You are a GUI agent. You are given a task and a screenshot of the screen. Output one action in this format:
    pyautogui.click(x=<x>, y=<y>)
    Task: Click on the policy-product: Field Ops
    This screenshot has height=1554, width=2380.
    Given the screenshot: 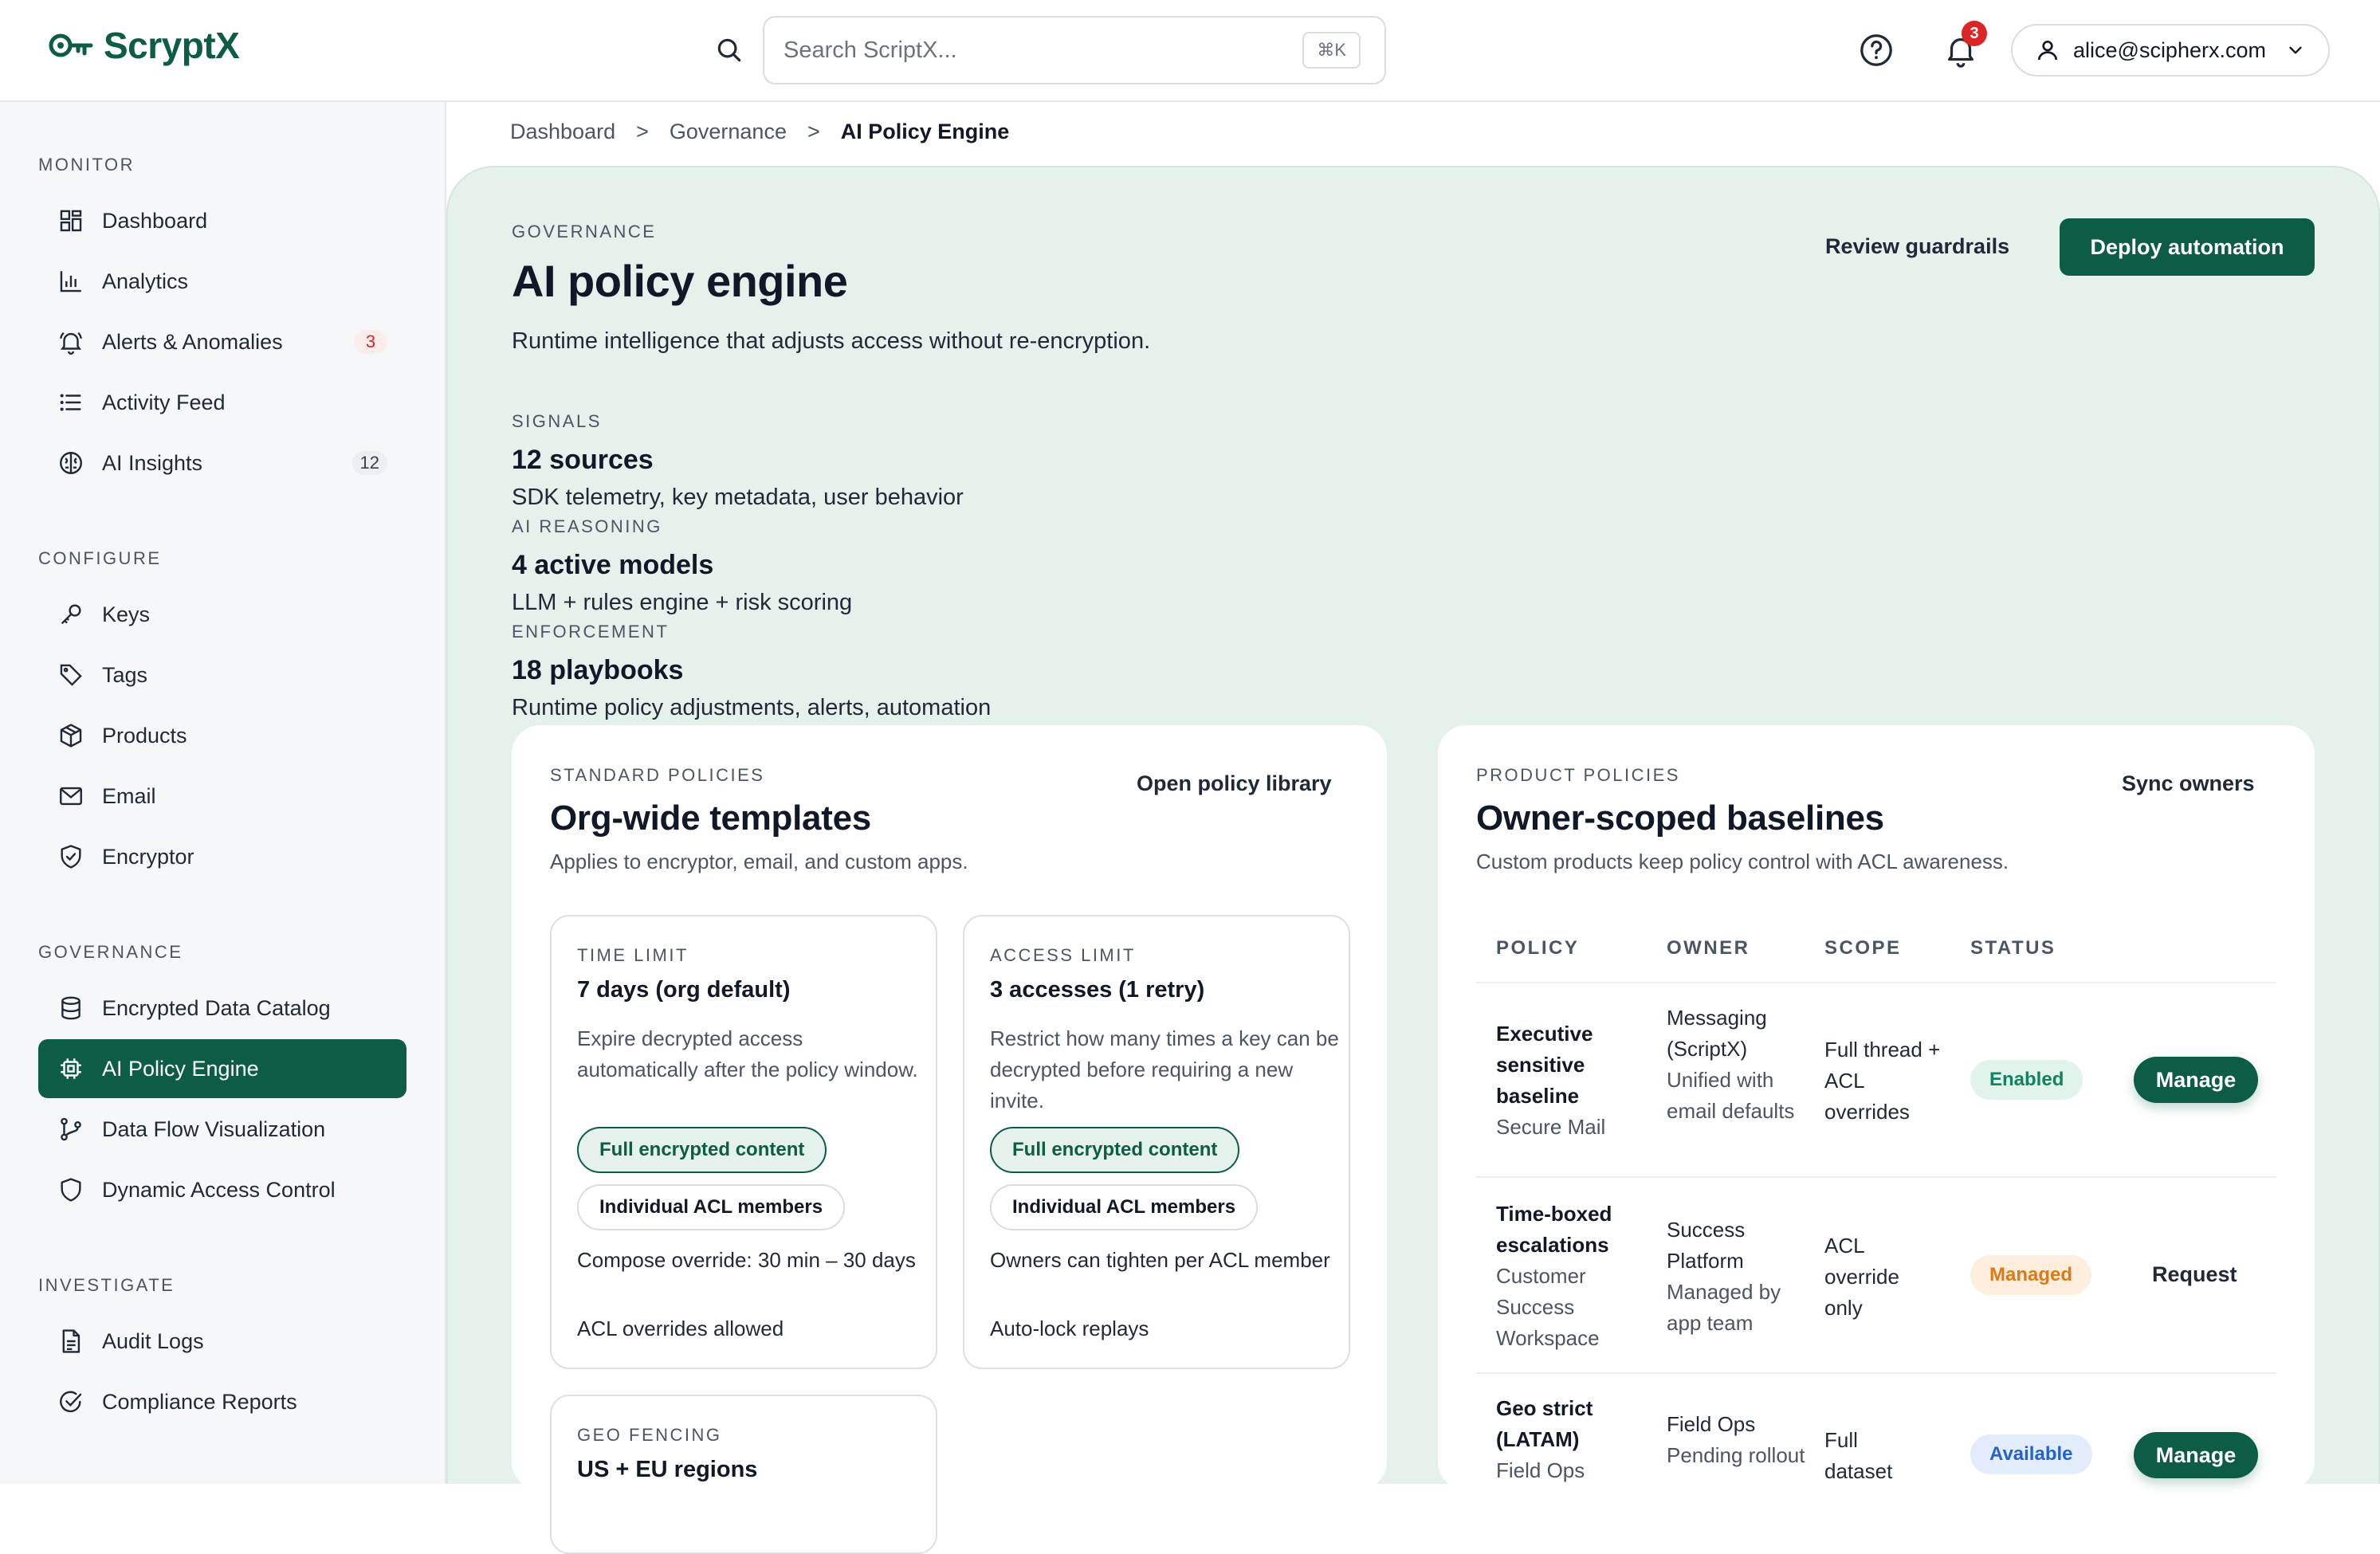 What is the action you would take?
    pyautogui.click(x=1540, y=1470)
    